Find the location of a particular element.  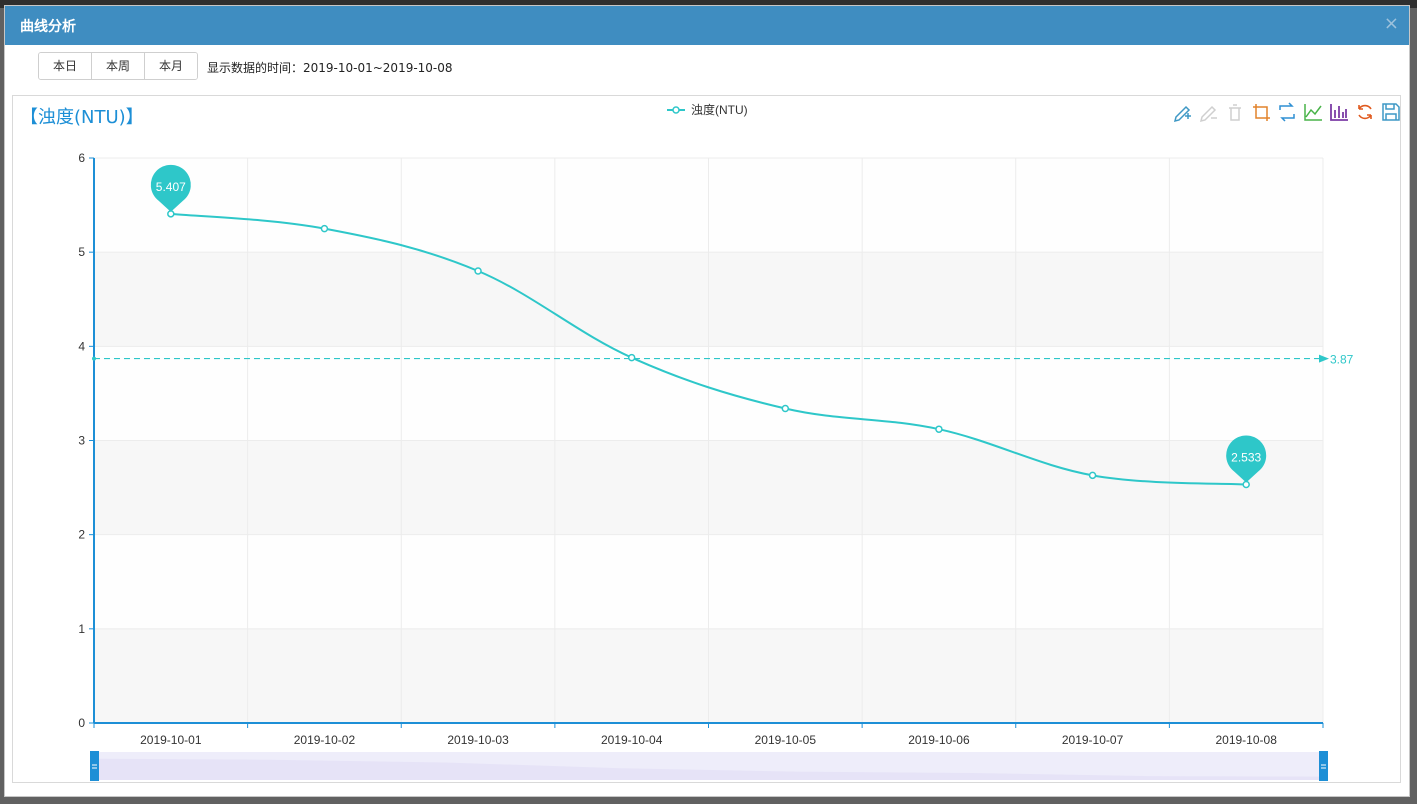

x-tick-label: 2019-10-02 is located at coordinates (325, 740).